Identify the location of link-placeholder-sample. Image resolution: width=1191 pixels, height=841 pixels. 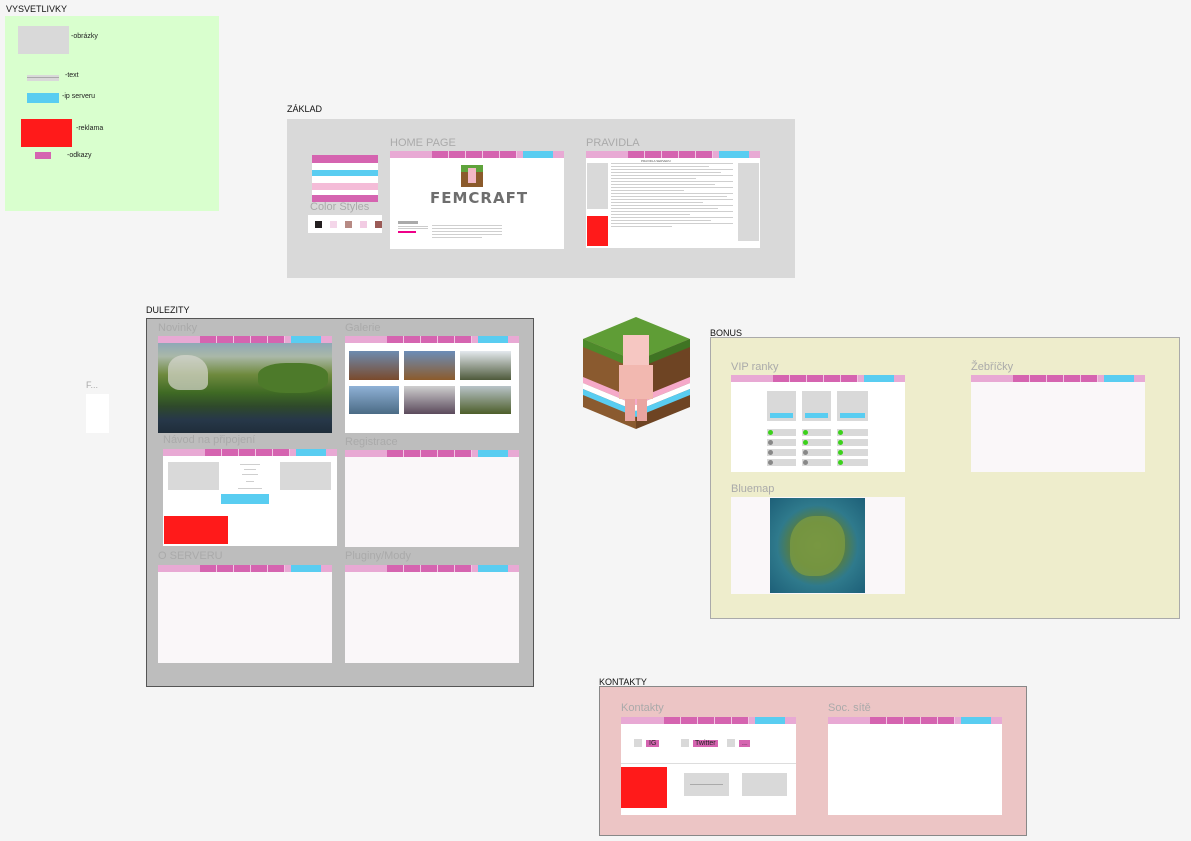
(43, 155).